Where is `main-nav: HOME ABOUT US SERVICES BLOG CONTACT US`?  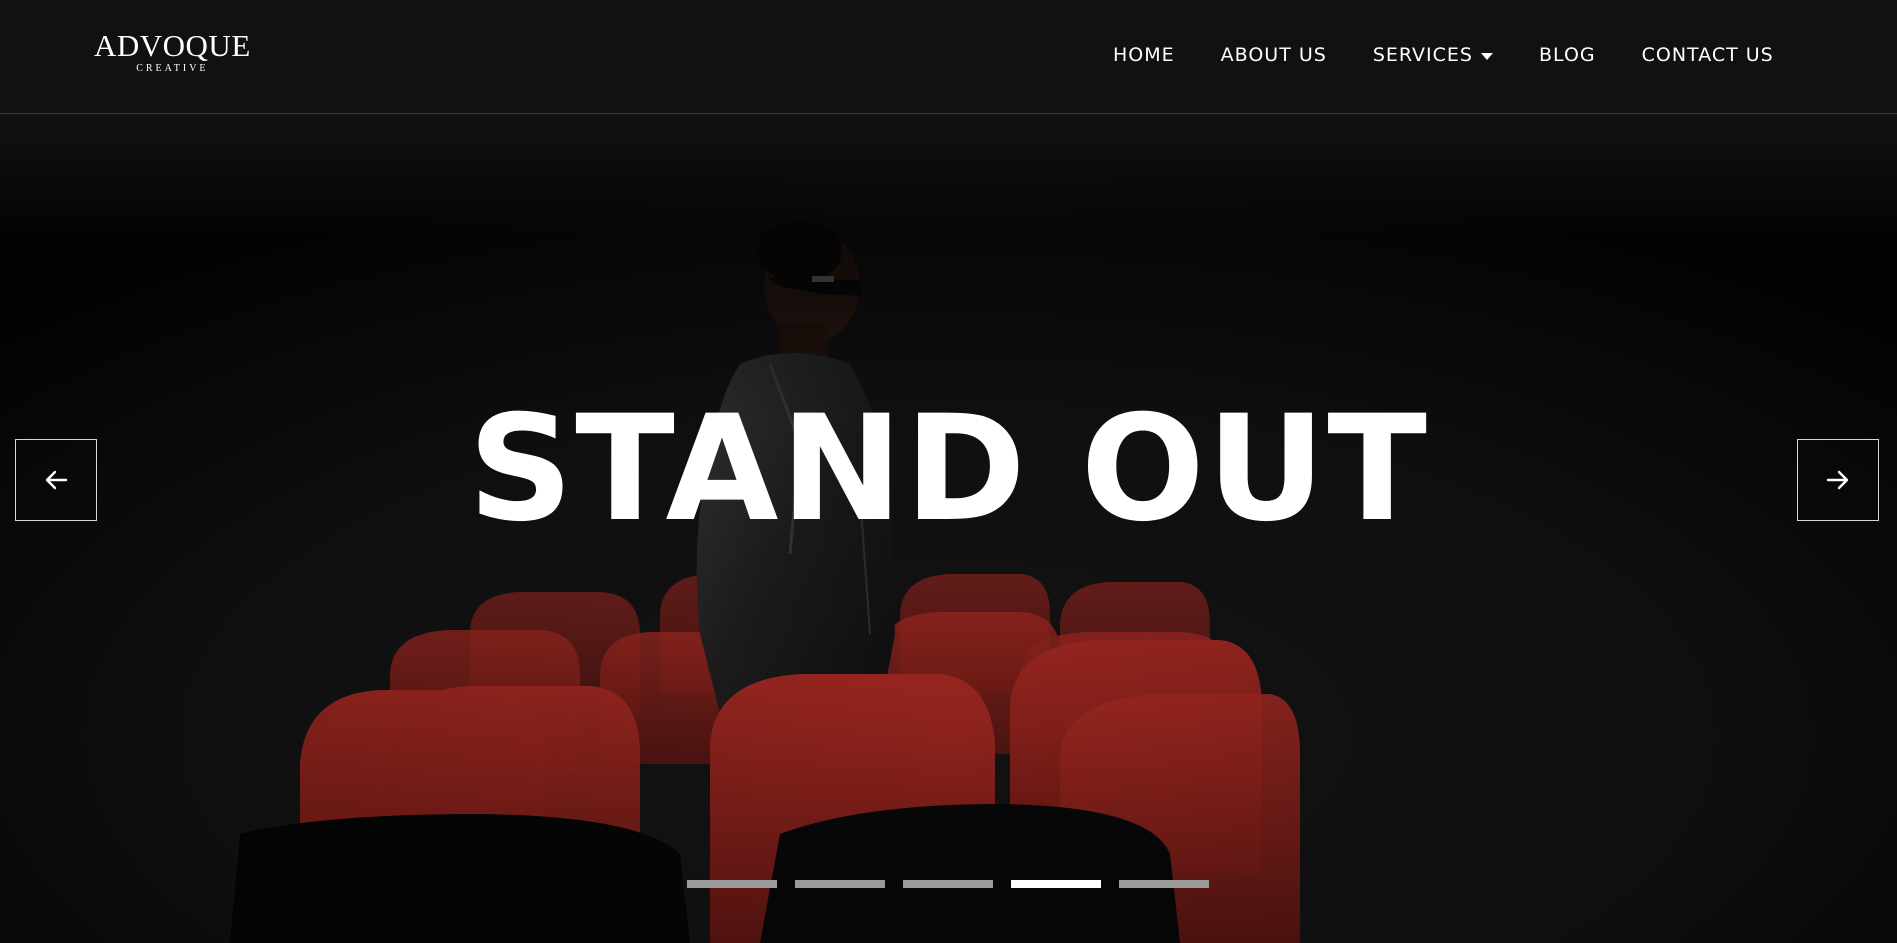
main-nav: HOME ABOUT US SERVICES BLOG CONTACT US is located at coordinates (1443, 55).